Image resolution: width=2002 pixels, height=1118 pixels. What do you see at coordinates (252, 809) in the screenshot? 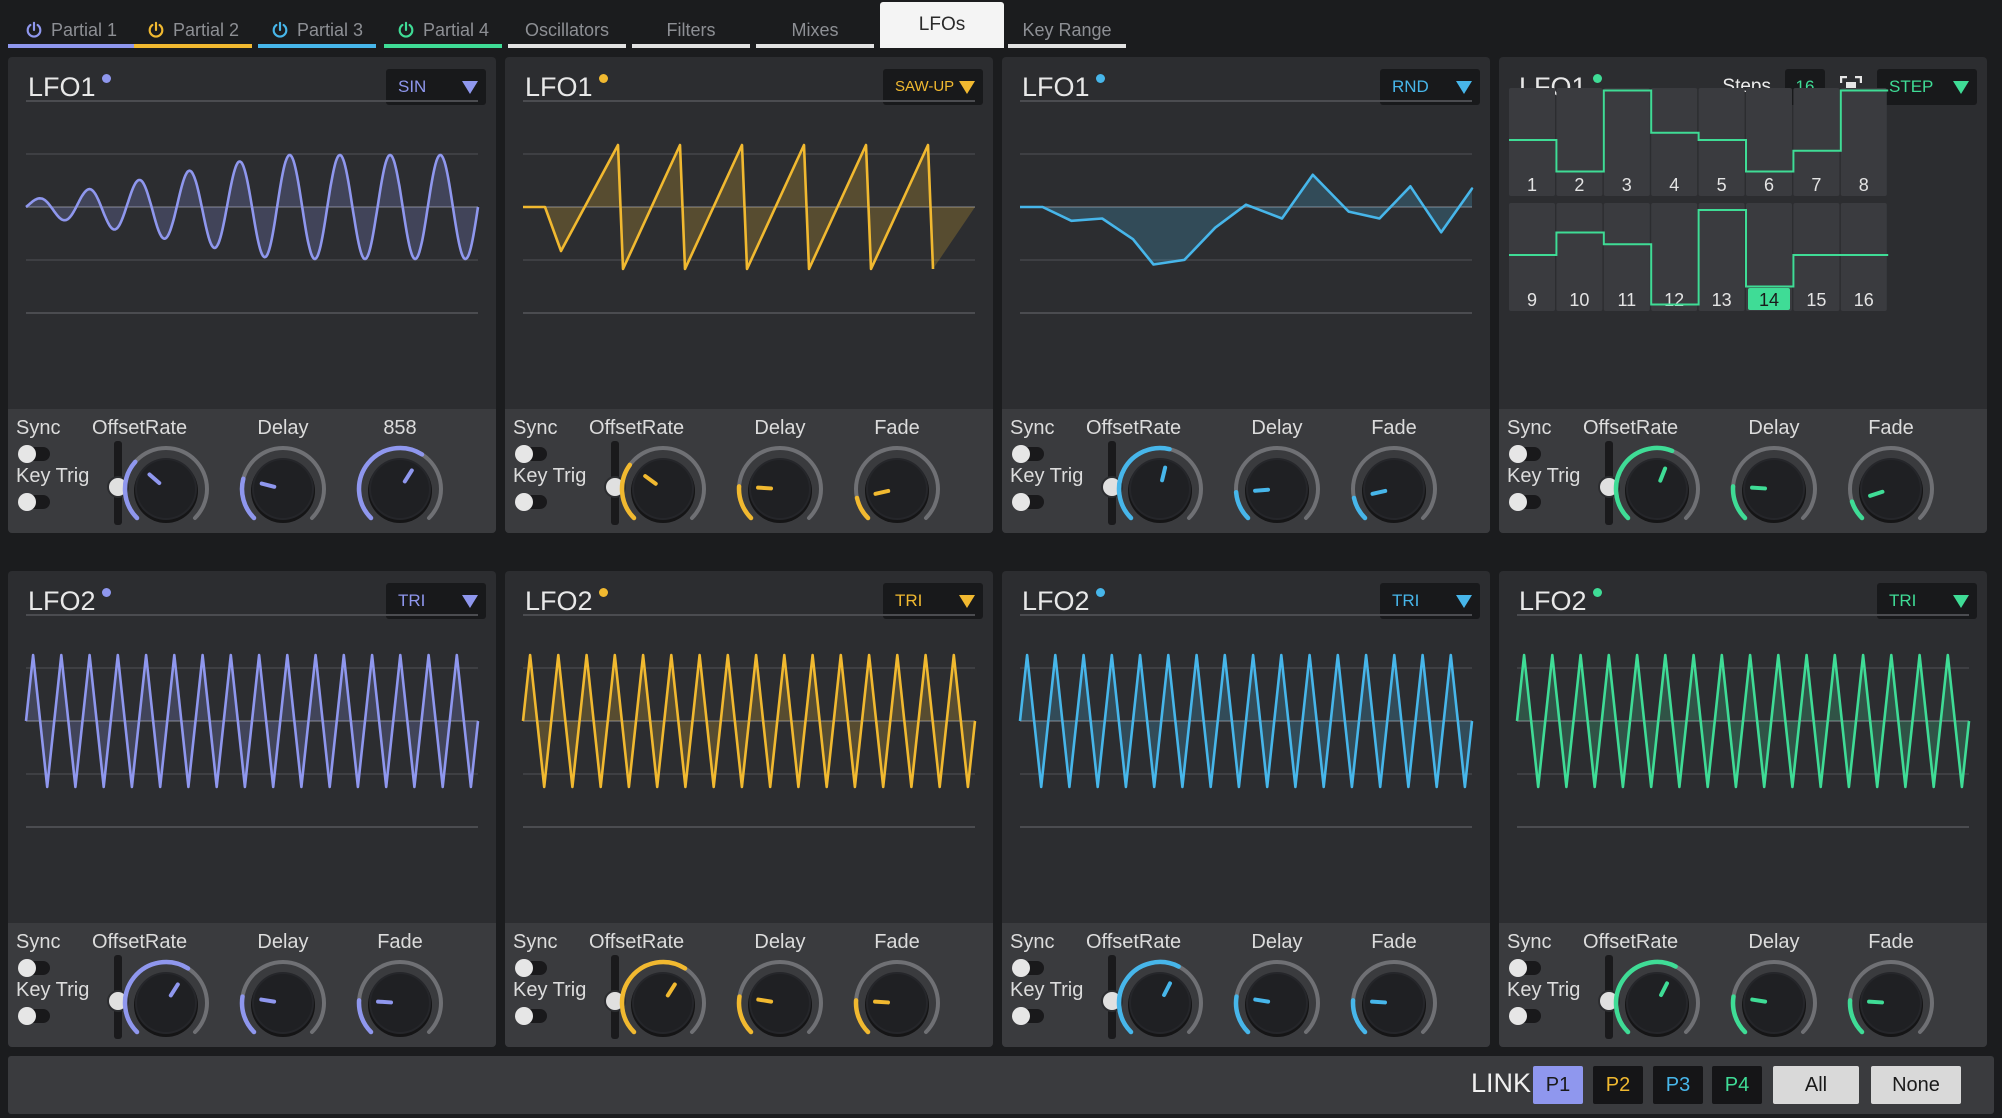
I see `lfo2-panel-partial-1: LFO2 TRI Sync Key Trig Offset Rate Delay Fade` at bounding box center [252, 809].